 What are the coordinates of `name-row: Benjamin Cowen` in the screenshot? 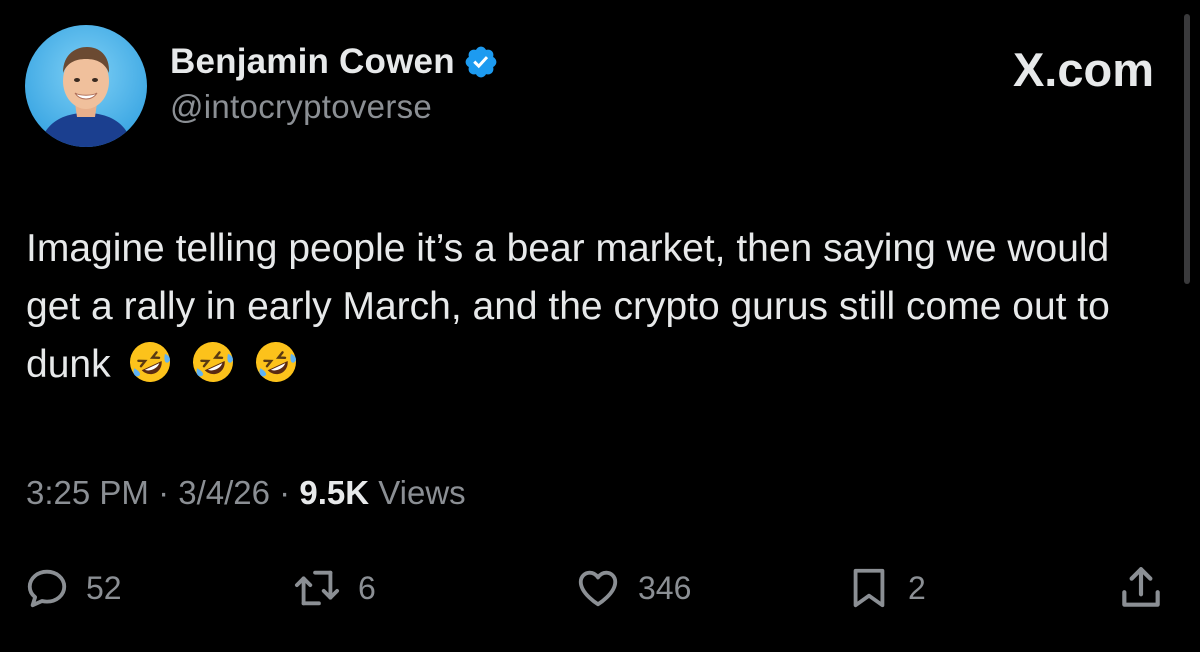 It's located at (334, 62).